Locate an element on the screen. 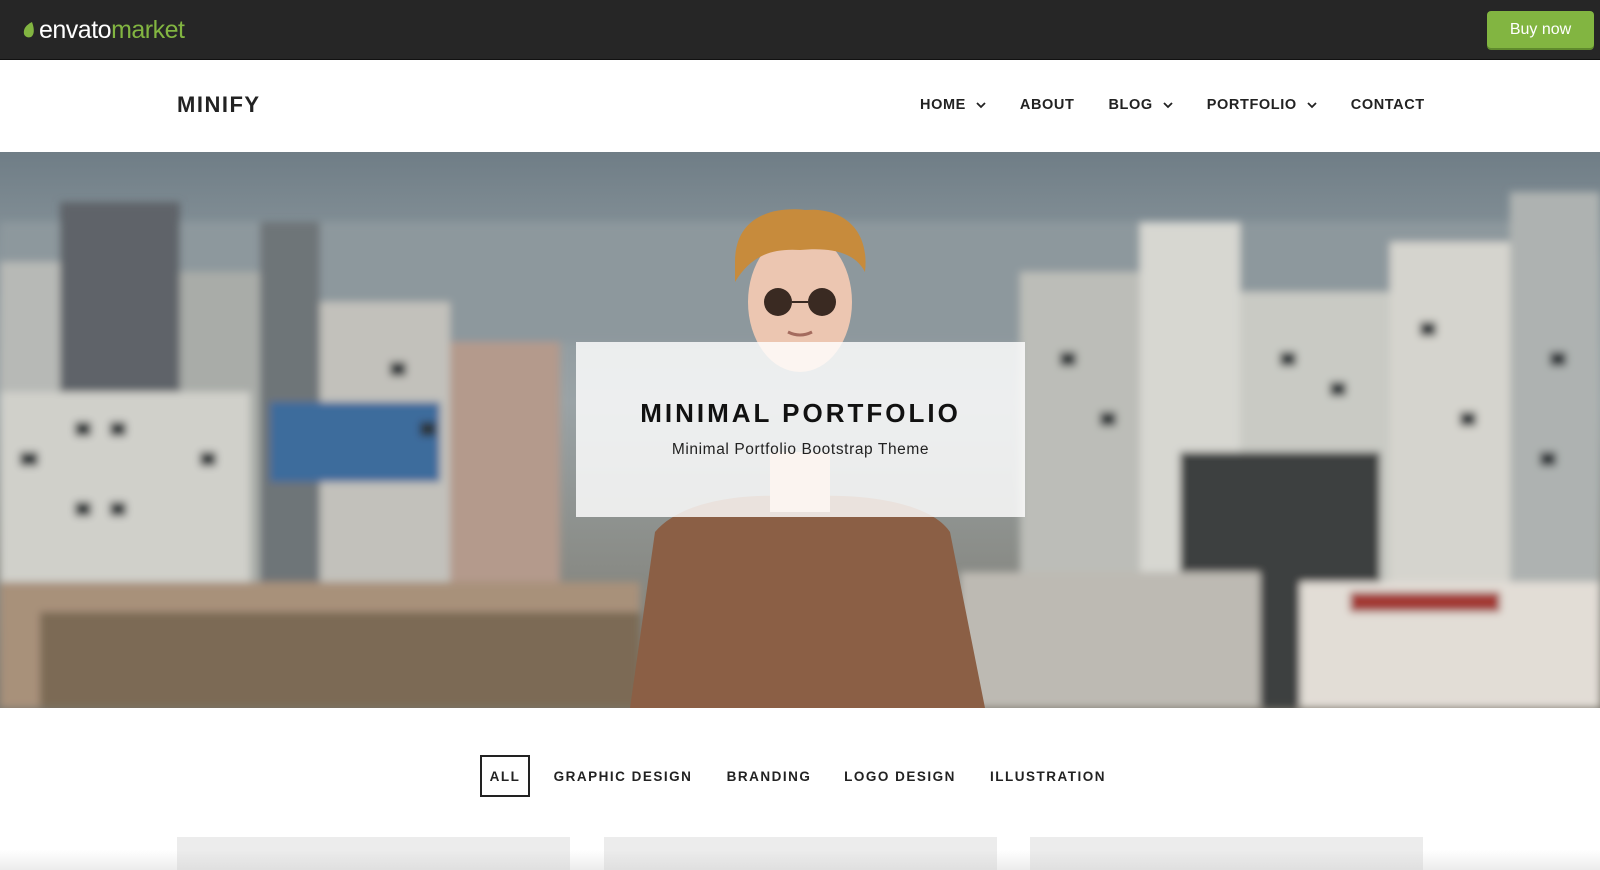  nav-item-portfolio: PORTFOLIO is located at coordinates (1262, 105).